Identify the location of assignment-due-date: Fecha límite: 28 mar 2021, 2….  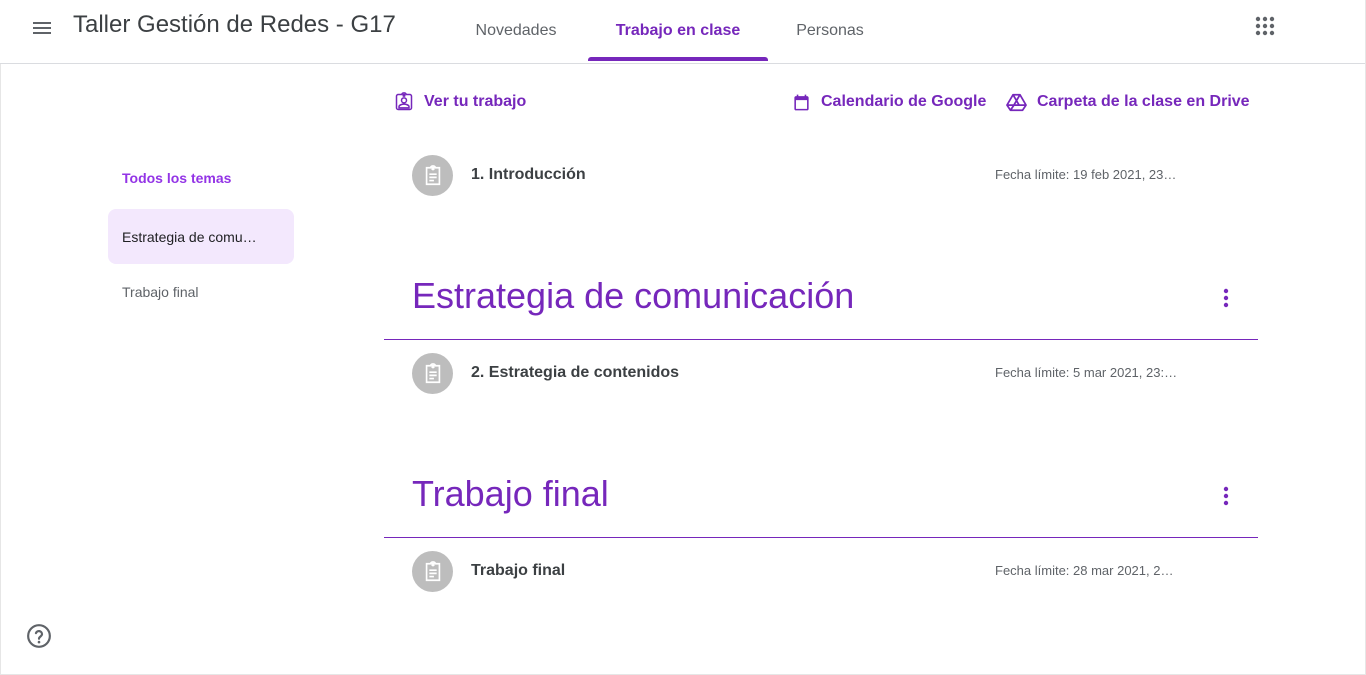
(1084, 570).